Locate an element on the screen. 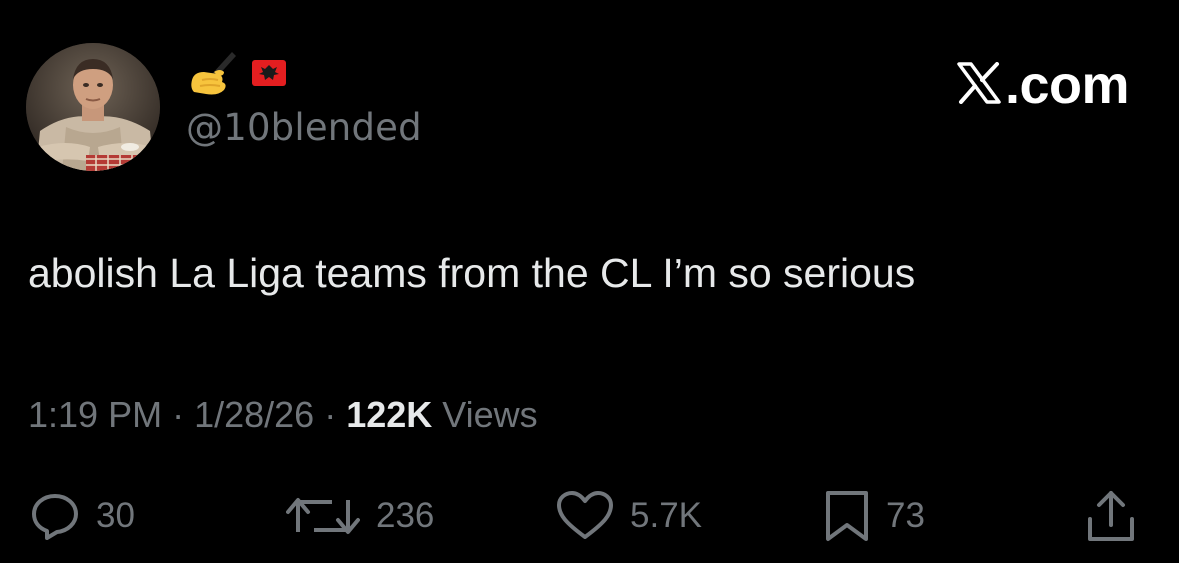 The height and width of the screenshot is (563, 1179). tweet-meta: 1:19 PM · 1/28/26 · 122K Views is located at coordinates (283, 415).